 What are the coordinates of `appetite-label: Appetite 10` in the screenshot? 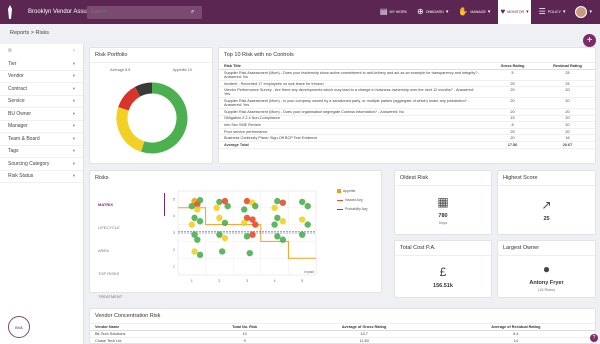 It's located at (182, 70).